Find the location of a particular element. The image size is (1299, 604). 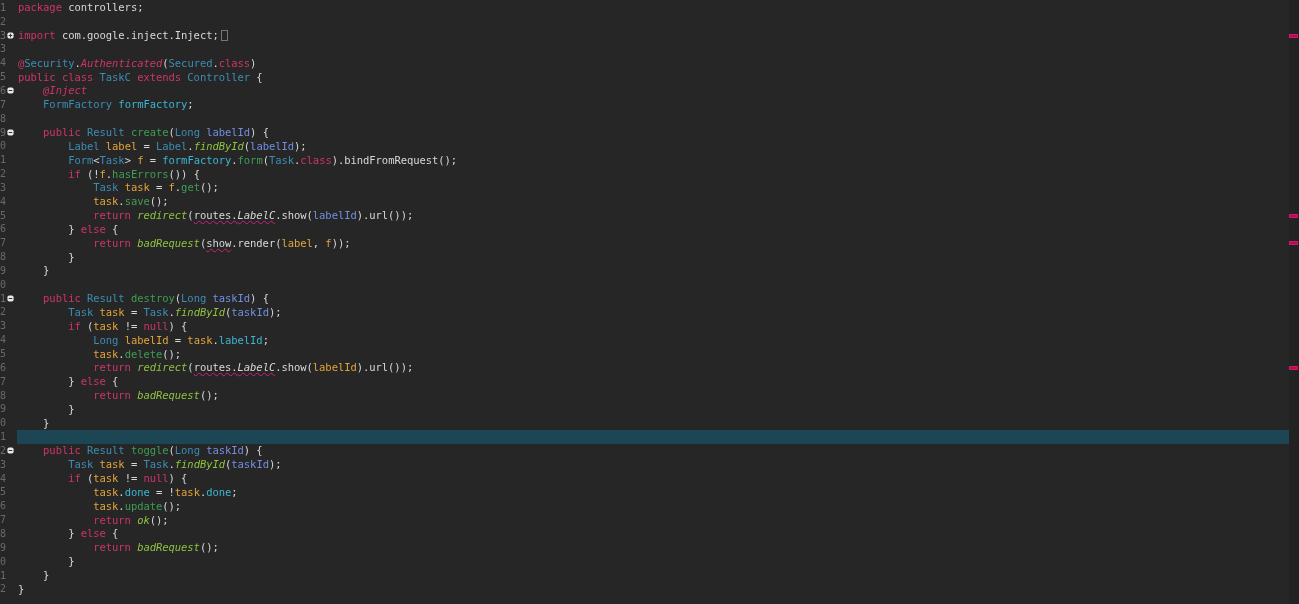

code-line: Task task = f.get(); is located at coordinates (155, 188).